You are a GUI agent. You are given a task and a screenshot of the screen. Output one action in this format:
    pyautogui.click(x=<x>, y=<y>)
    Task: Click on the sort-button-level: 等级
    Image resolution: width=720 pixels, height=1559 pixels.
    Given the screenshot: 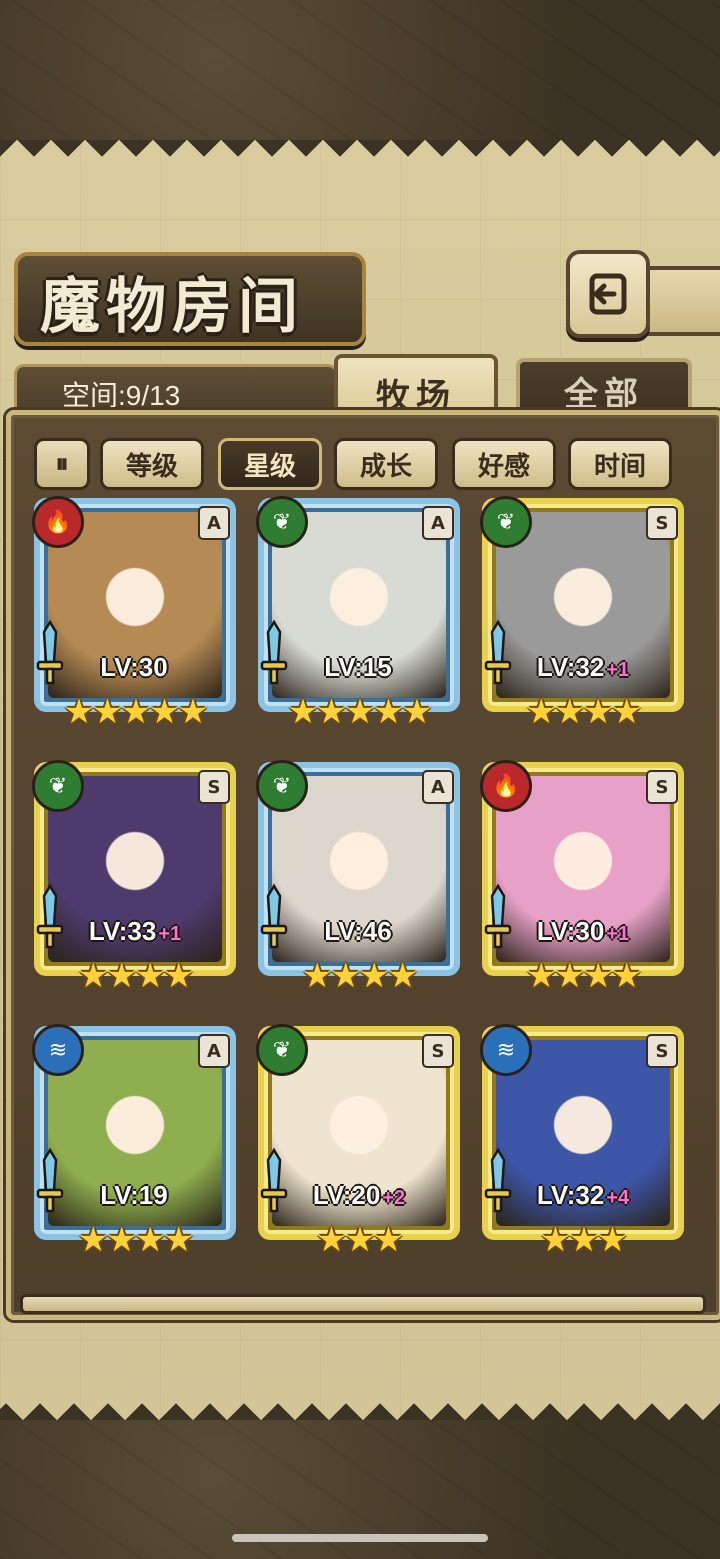 What is the action you would take?
    pyautogui.click(x=152, y=464)
    